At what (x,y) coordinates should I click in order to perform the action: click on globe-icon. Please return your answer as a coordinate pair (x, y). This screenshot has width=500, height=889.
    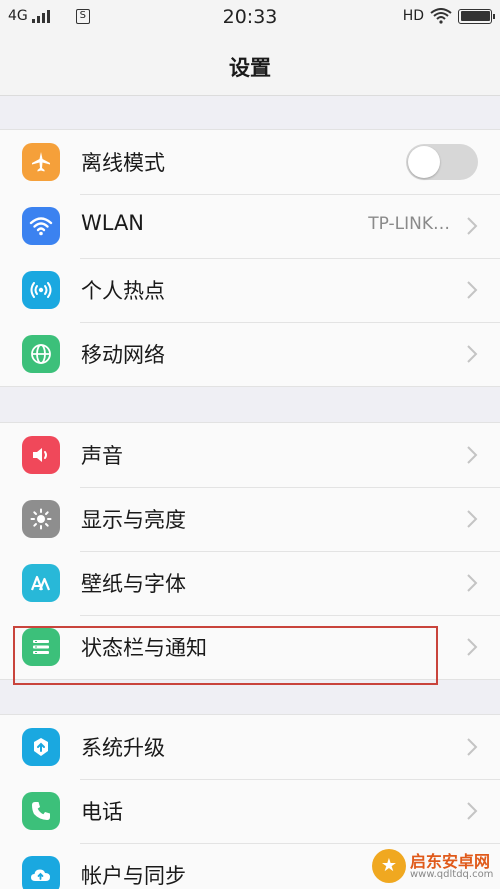
    Looking at the image, I should click on (41, 354).